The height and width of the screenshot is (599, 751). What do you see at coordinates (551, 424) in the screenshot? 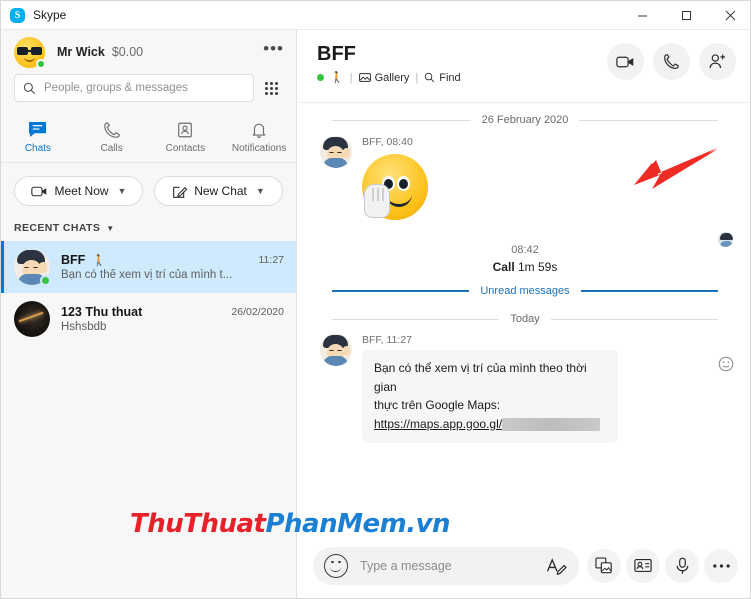
I see `redaction-bar` at bounding box center [551, 424].